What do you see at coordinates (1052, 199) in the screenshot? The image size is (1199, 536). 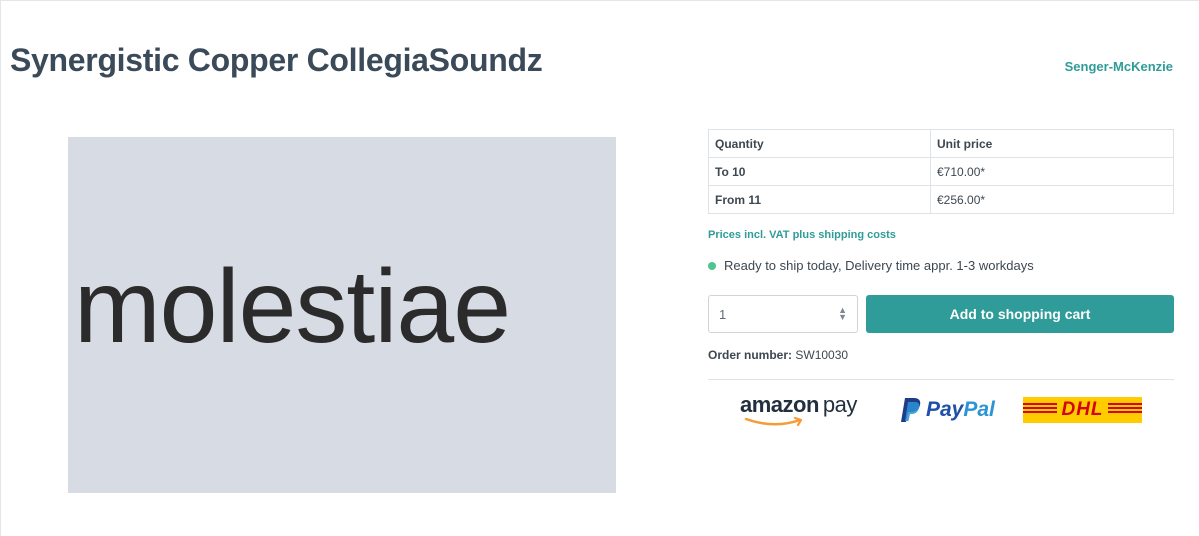 I see `price-cell: €256.00*` at bounding box center [1052, 199].